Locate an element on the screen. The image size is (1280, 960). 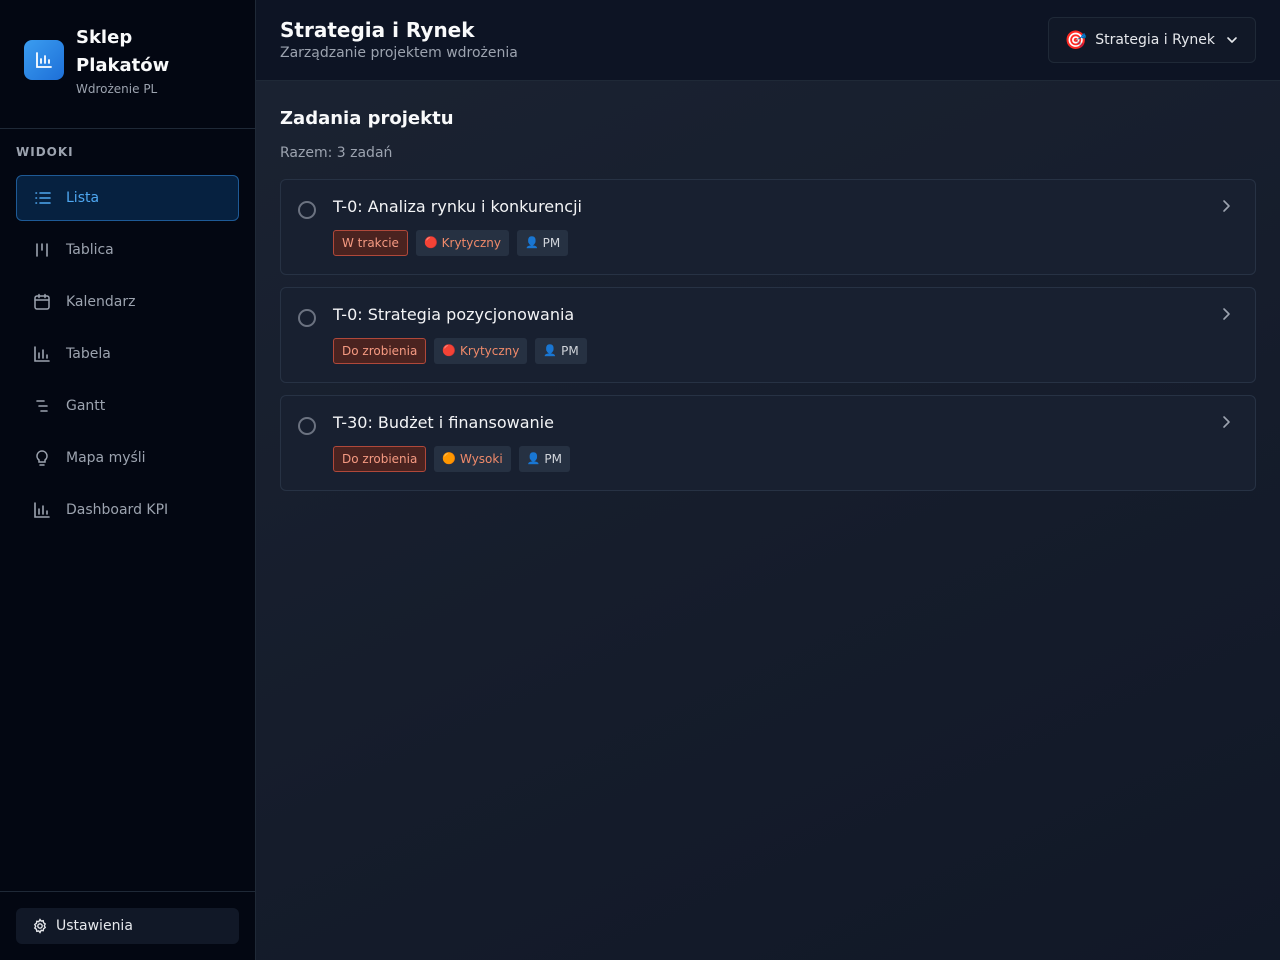
nav-item-mapa-mysli: Mapa myśli is located at coordinates (127, 458).